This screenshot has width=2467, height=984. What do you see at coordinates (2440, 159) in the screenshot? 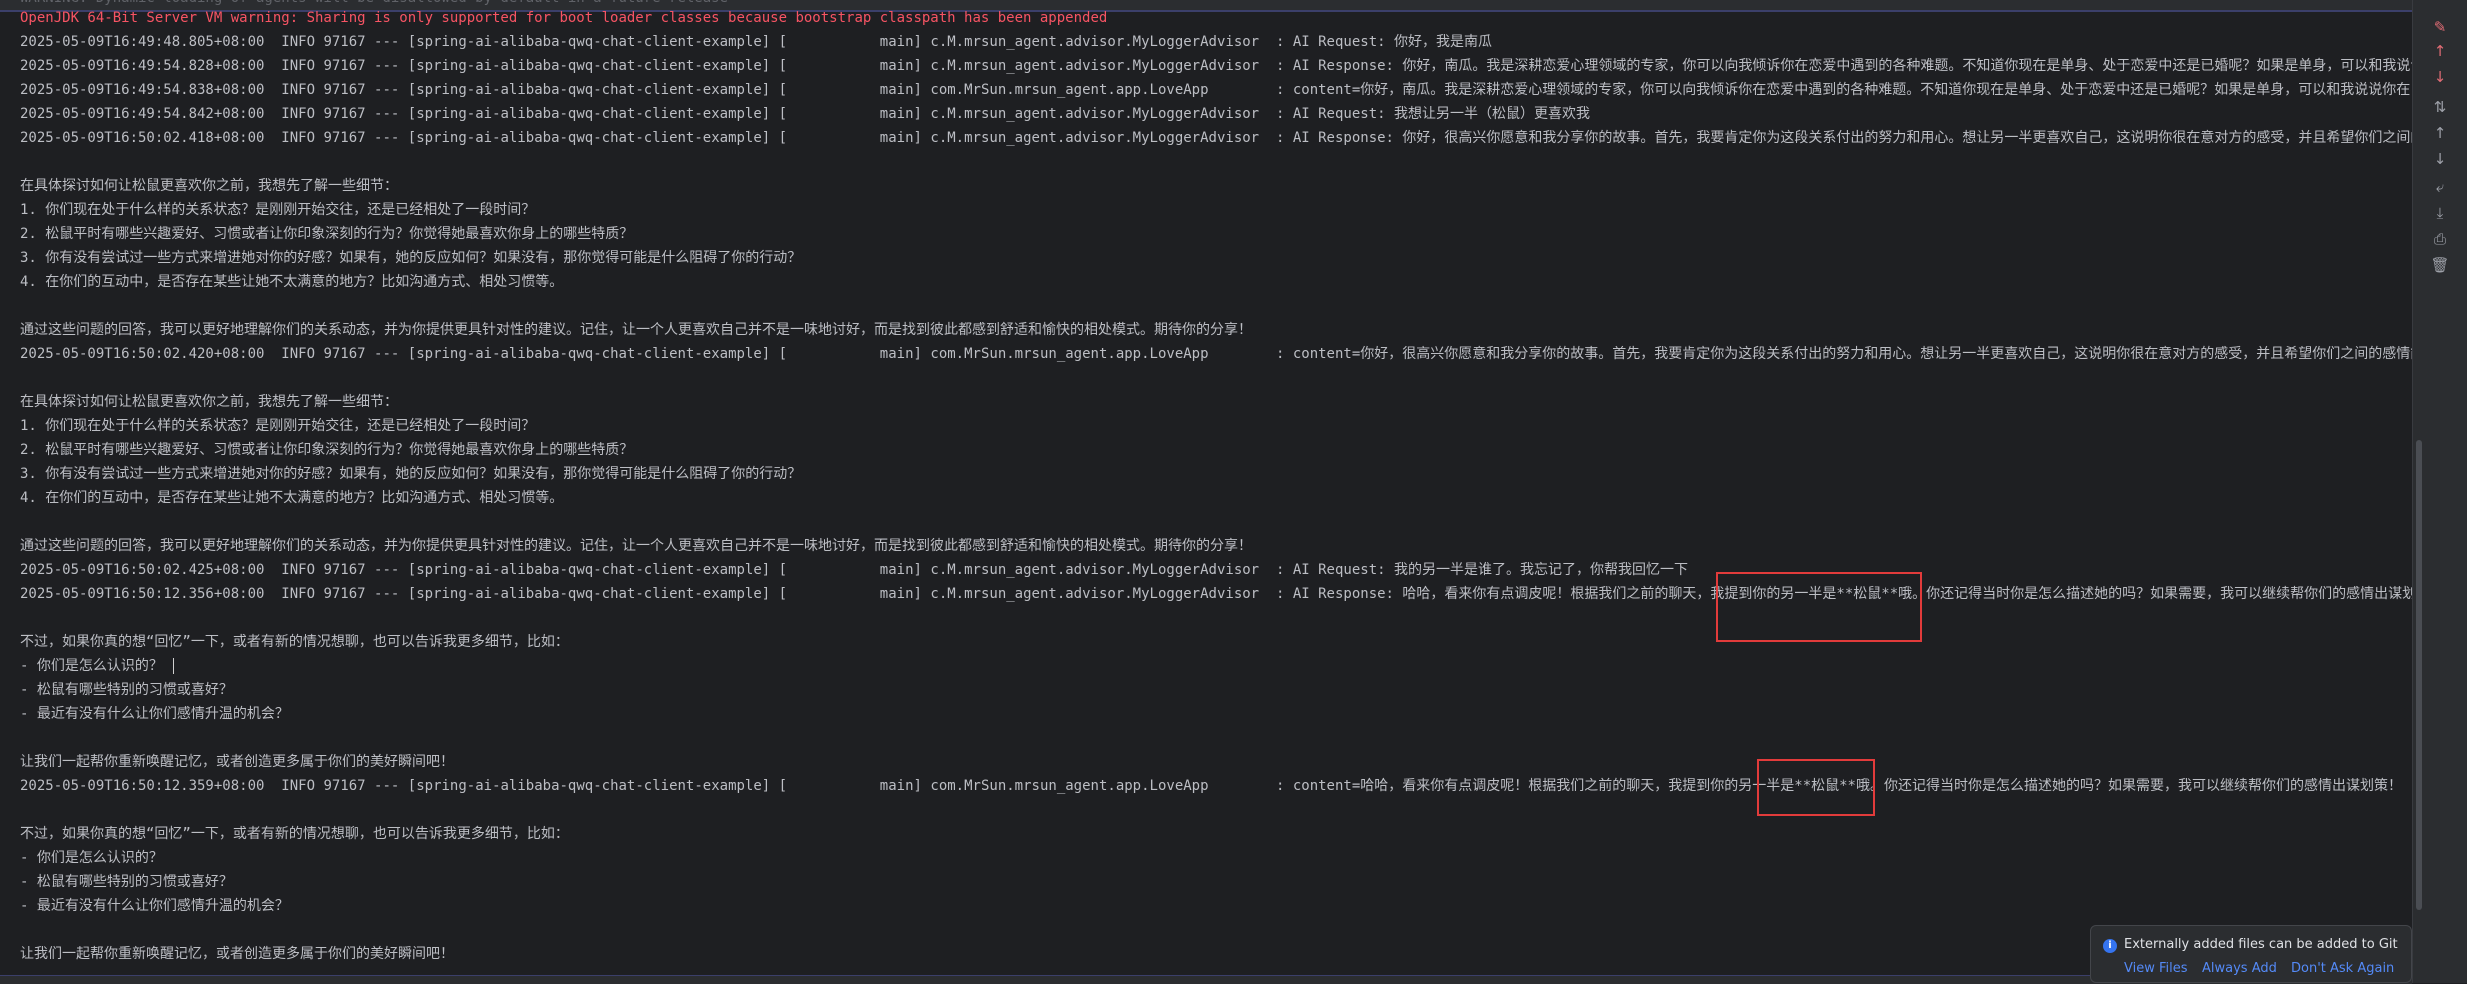
I see `arrow-down-icon: ↓` at bounding box center [2440, 159].